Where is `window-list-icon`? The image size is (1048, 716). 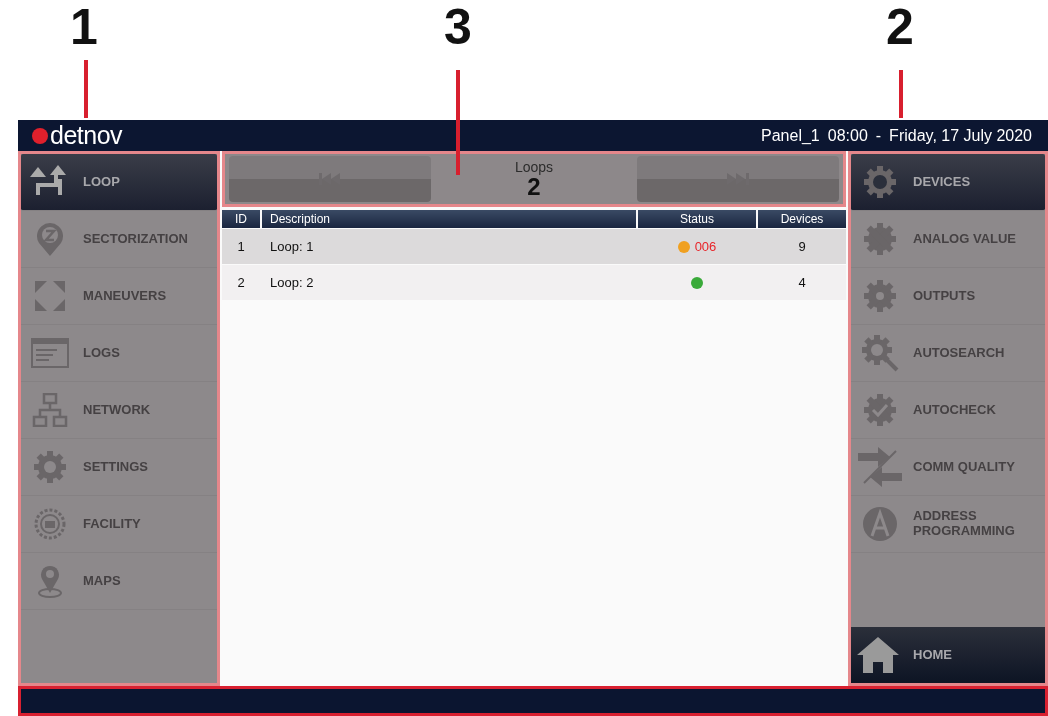 window-list-icon is located at coordinates (50, 353).